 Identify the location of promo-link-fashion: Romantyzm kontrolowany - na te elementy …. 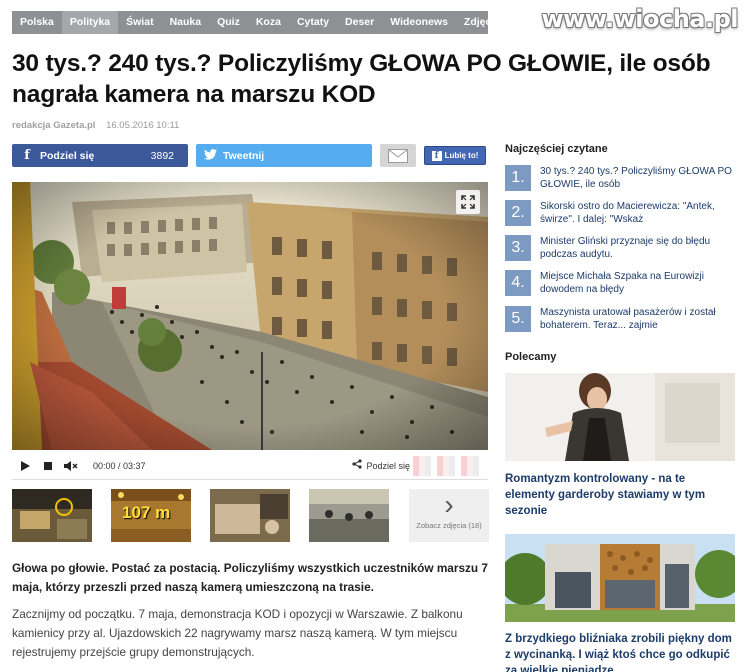
(621, 495).